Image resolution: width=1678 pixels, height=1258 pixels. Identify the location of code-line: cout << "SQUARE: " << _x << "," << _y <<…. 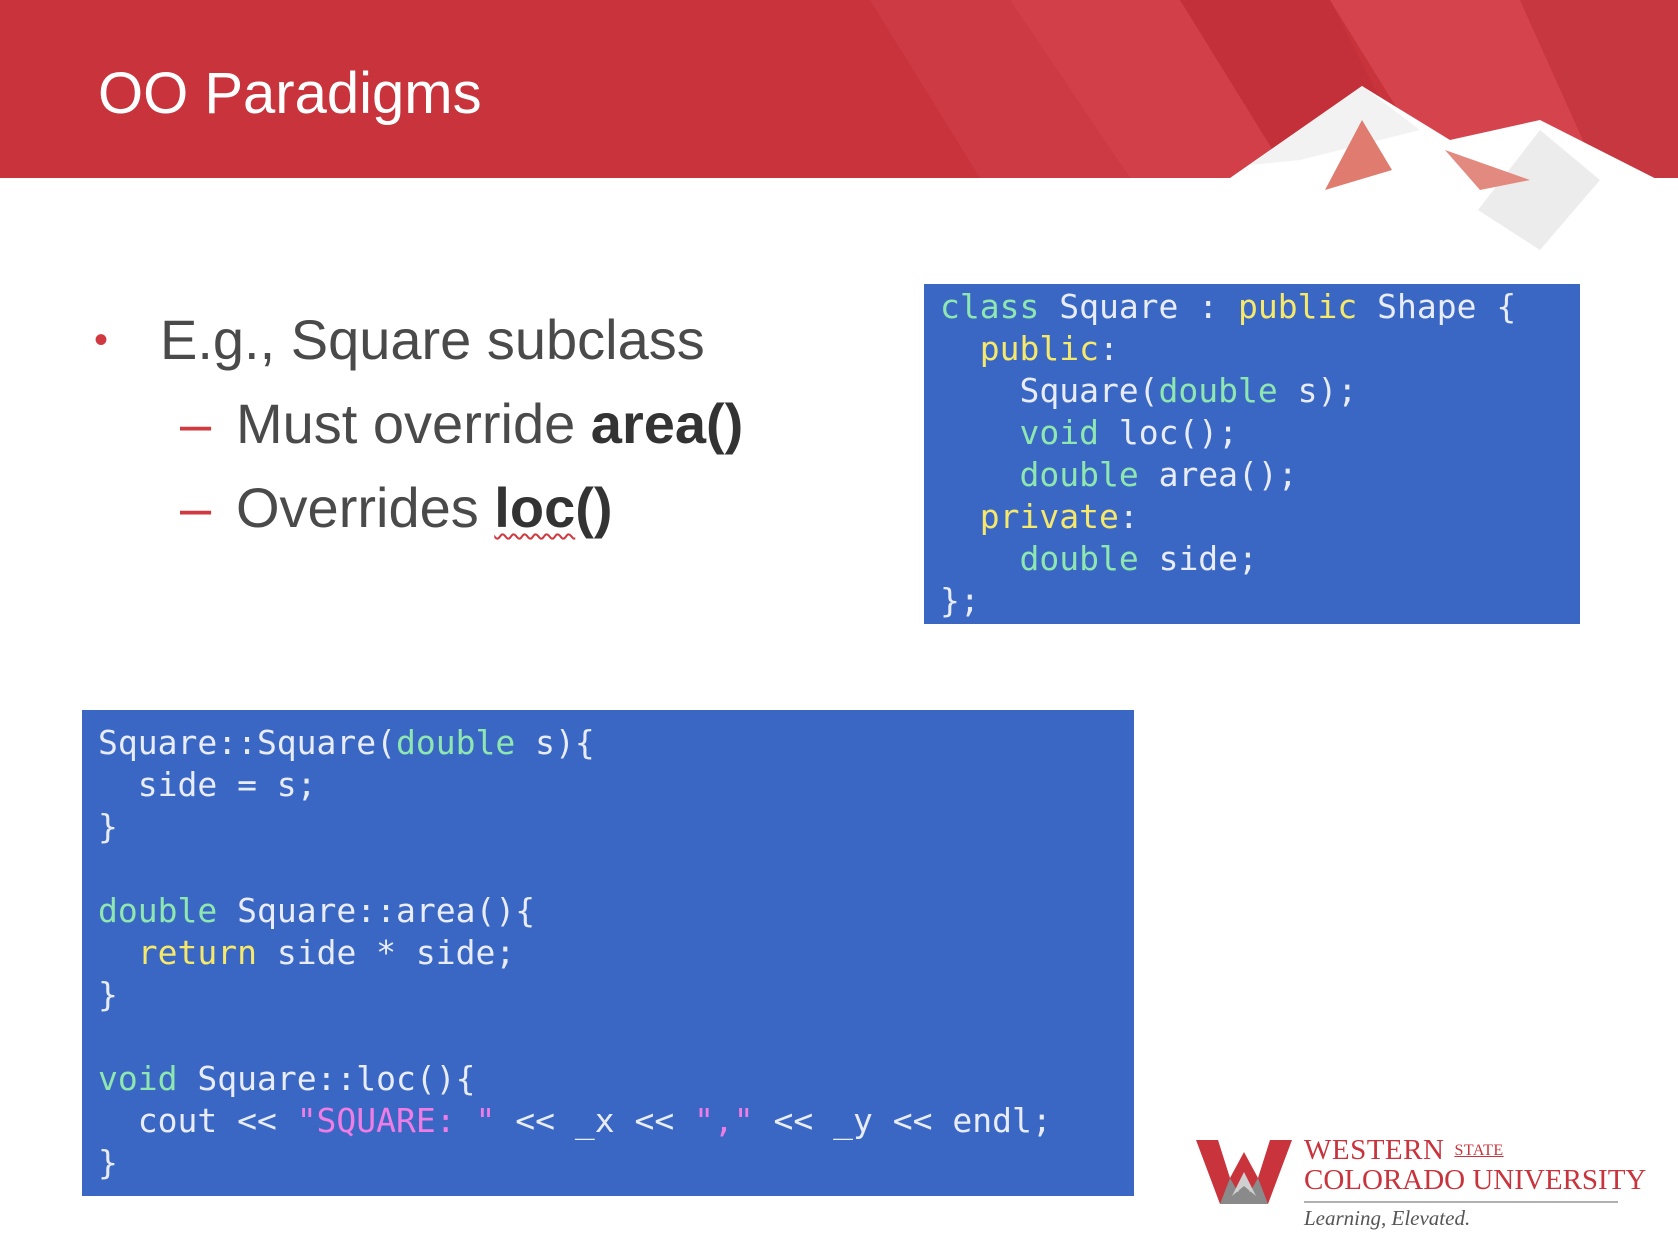
(575, 1120).